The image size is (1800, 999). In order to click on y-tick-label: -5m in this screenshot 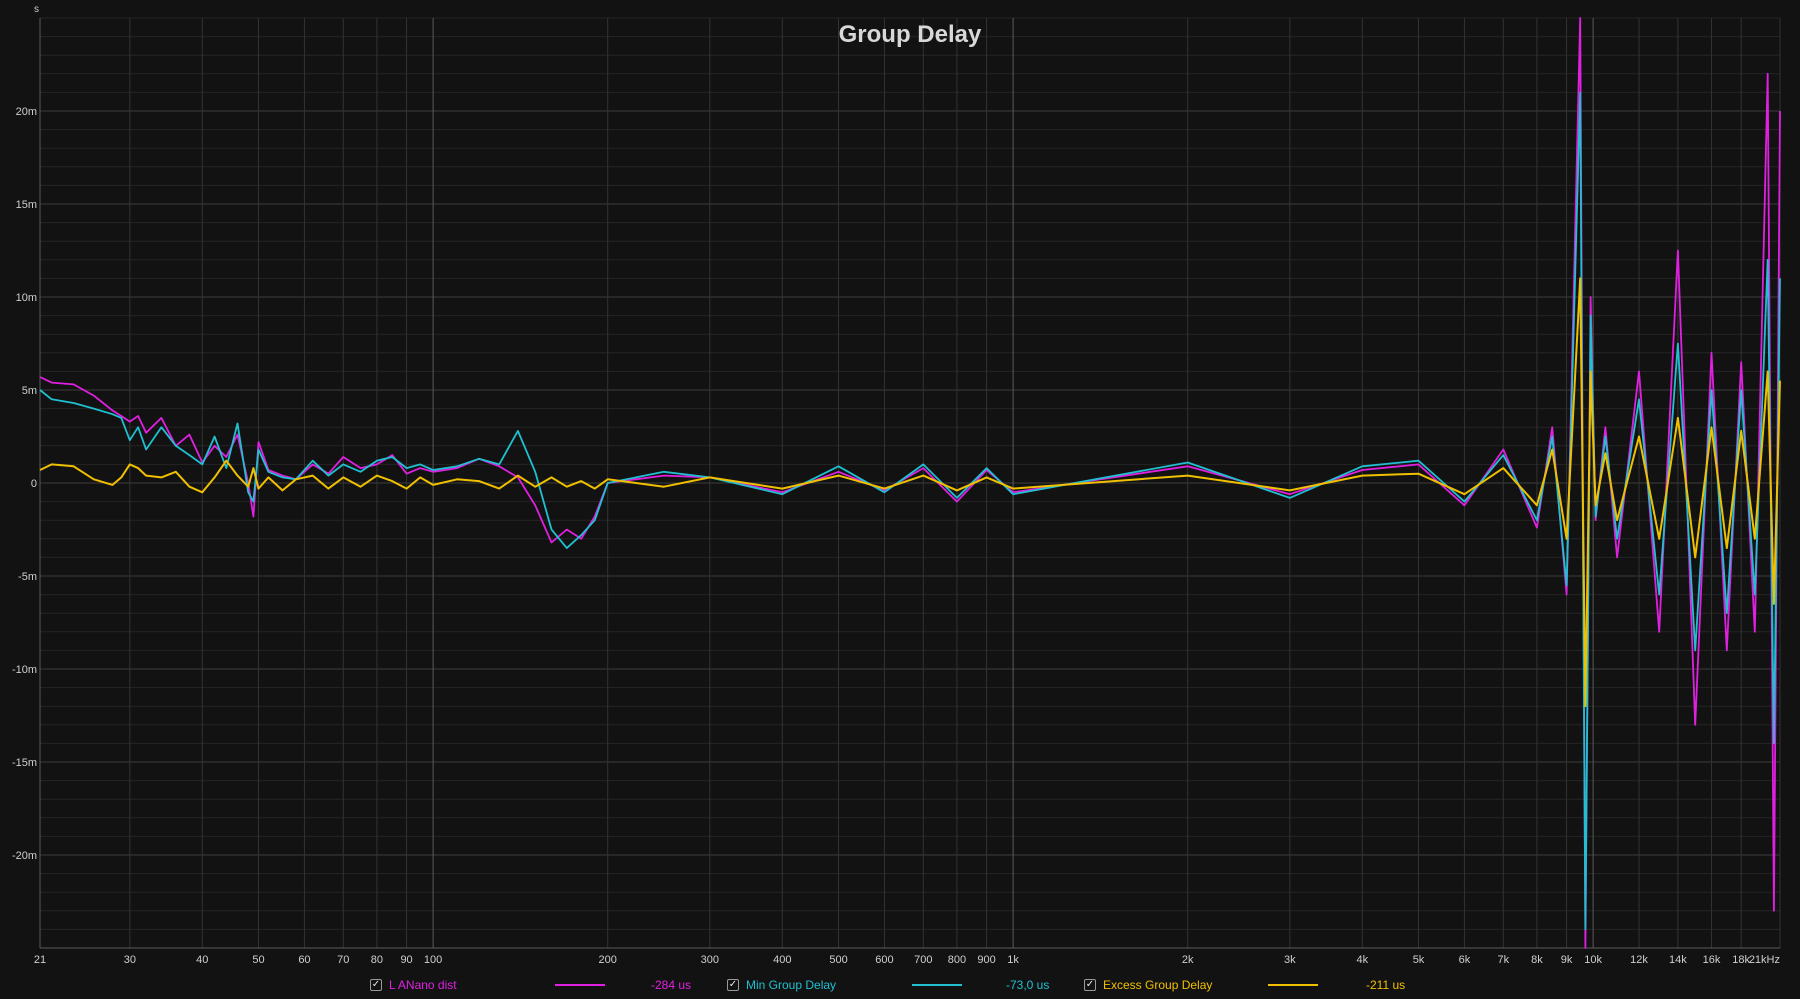, I will do `click(27, 577)`.